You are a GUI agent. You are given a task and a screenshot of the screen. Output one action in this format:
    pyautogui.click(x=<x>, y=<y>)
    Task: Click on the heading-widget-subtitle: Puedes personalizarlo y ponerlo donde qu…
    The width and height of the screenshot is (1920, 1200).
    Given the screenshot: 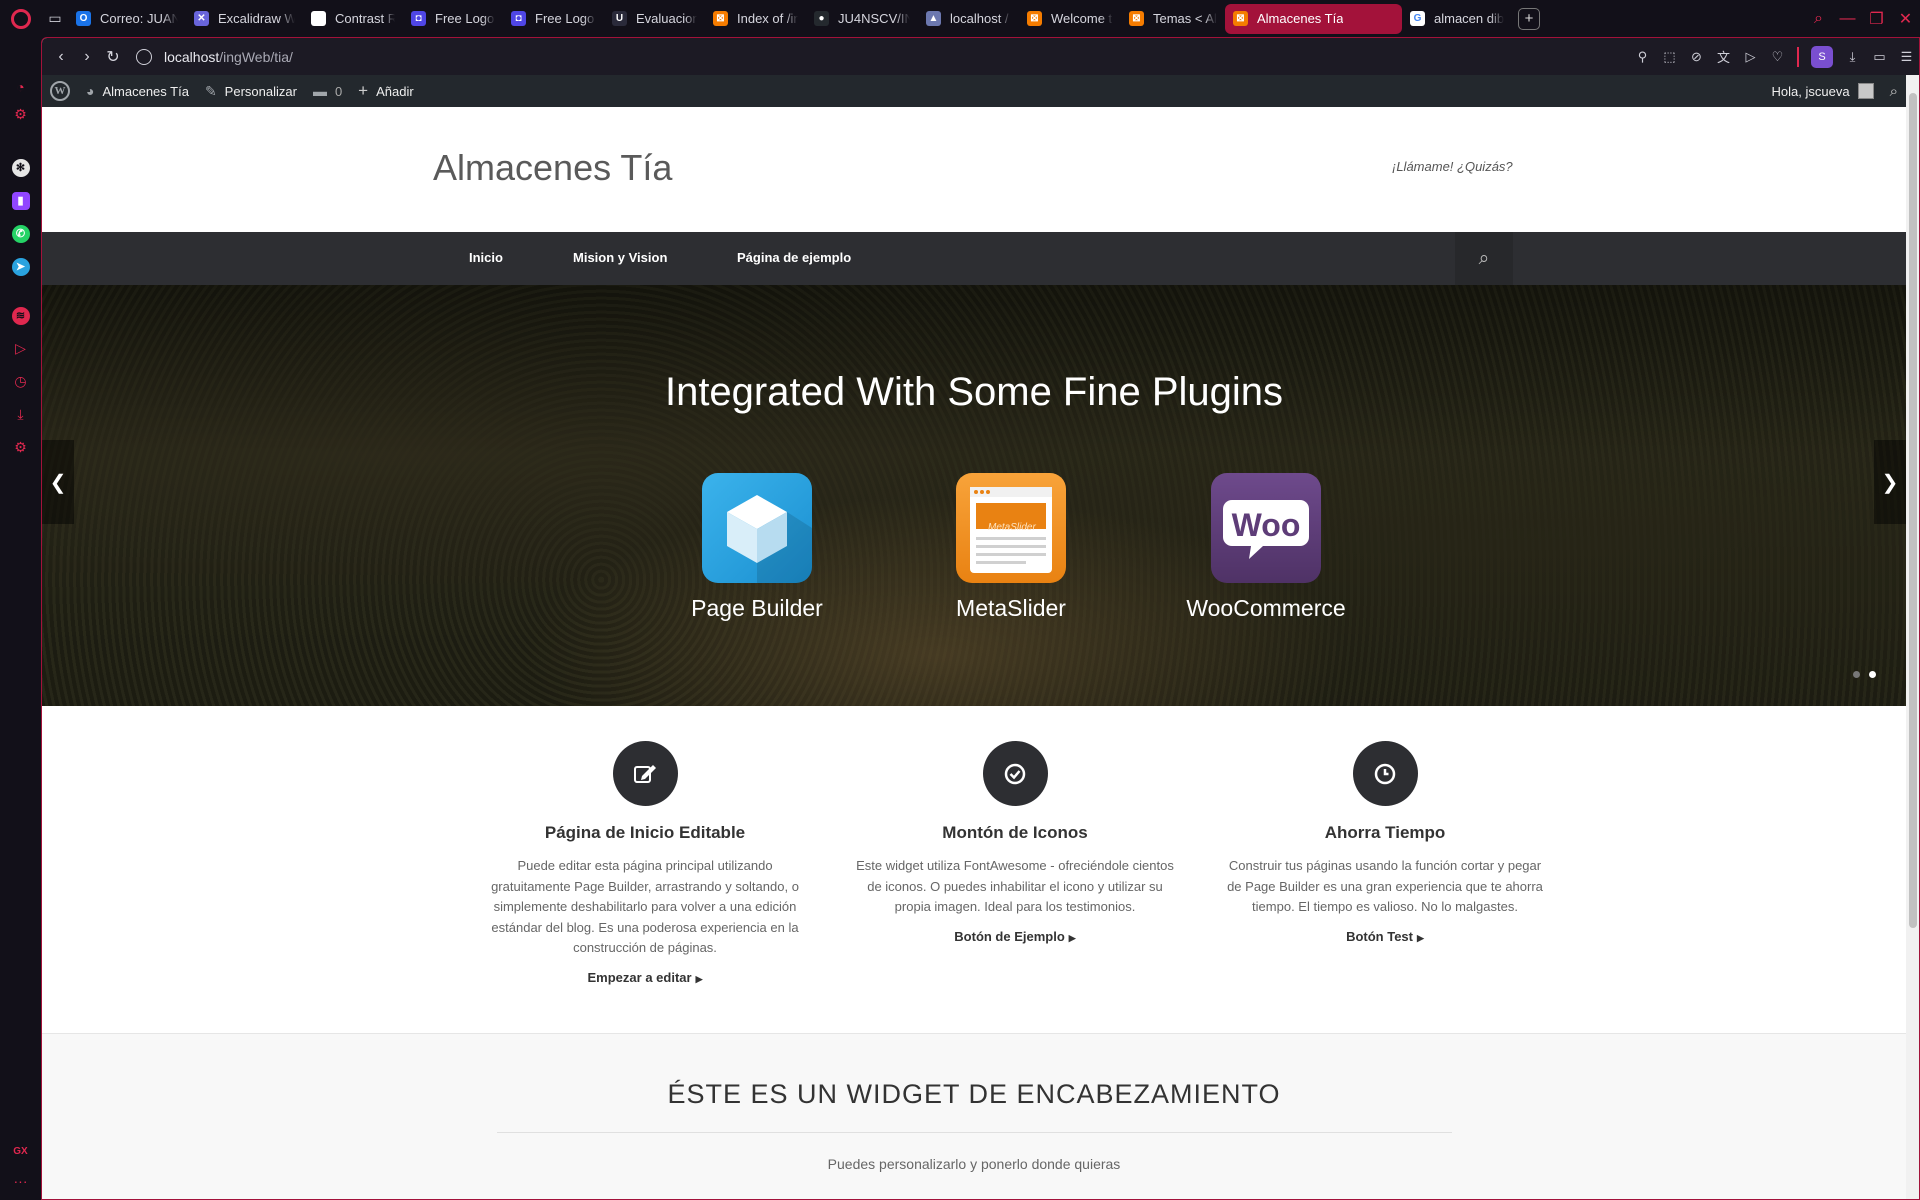 What is the action you would take?
    pyautogui.click(x=974, y=1164)
    